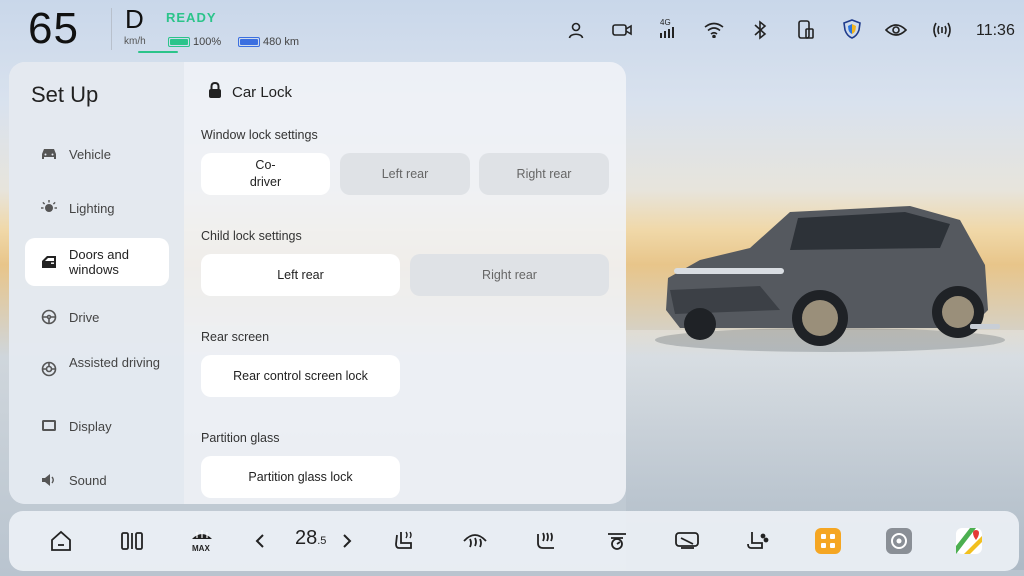 This screenshot has width=1024, height=576. What do you see at coordinates (475, 541) in the screenshot?
I see `front-defrost-icon` at bounding box center [475, 541].